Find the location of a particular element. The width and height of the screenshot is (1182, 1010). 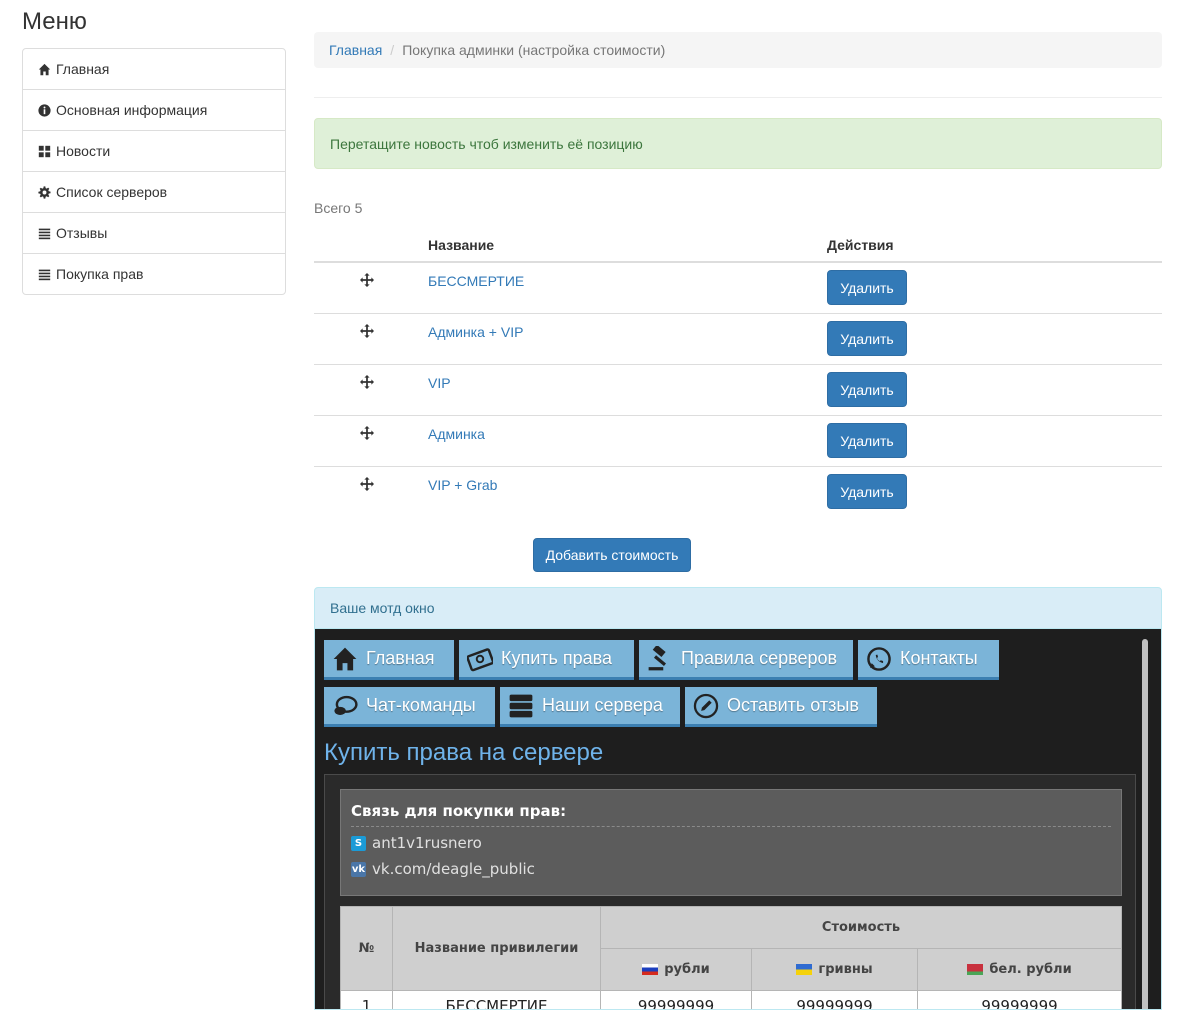

sidebar-item-servers: Список серверов is located at coordinates (154, 192).